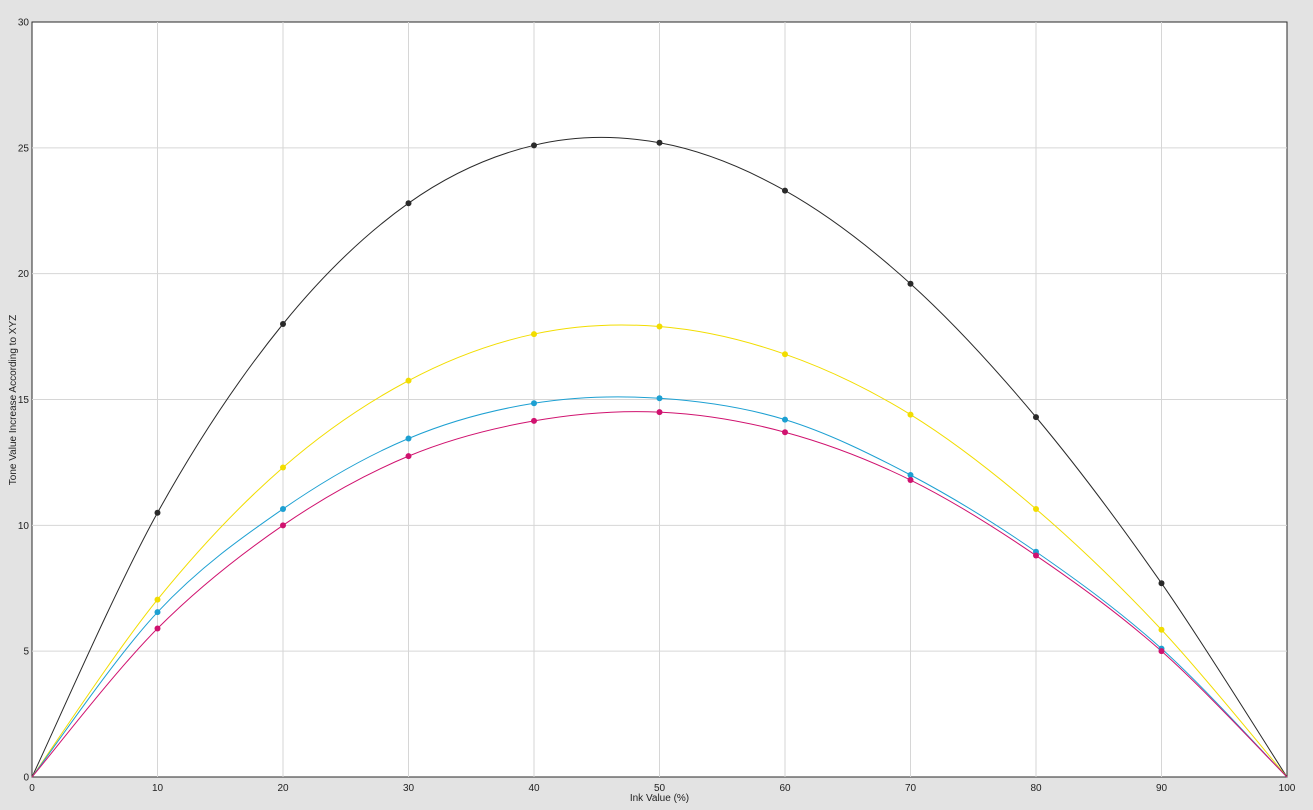  Describe the element at coordinates (1036, 788) in the screenshot. I see `x-tick-label: 80` at that location.